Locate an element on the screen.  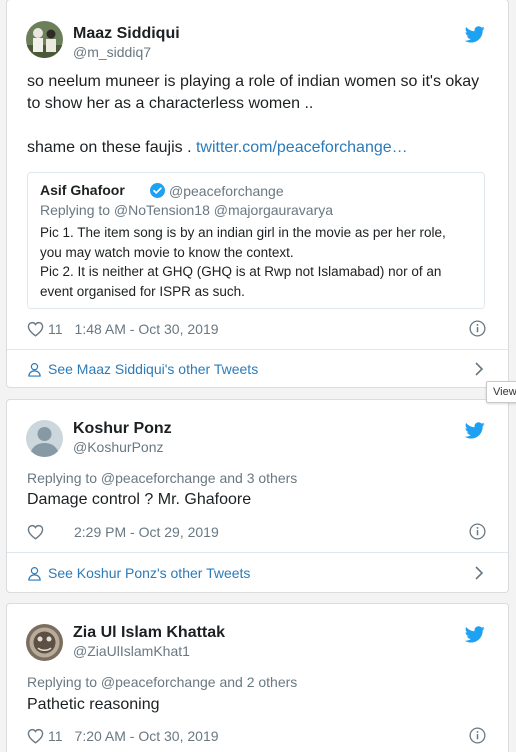
default-avatar-image is located at coordinates (44, 438).